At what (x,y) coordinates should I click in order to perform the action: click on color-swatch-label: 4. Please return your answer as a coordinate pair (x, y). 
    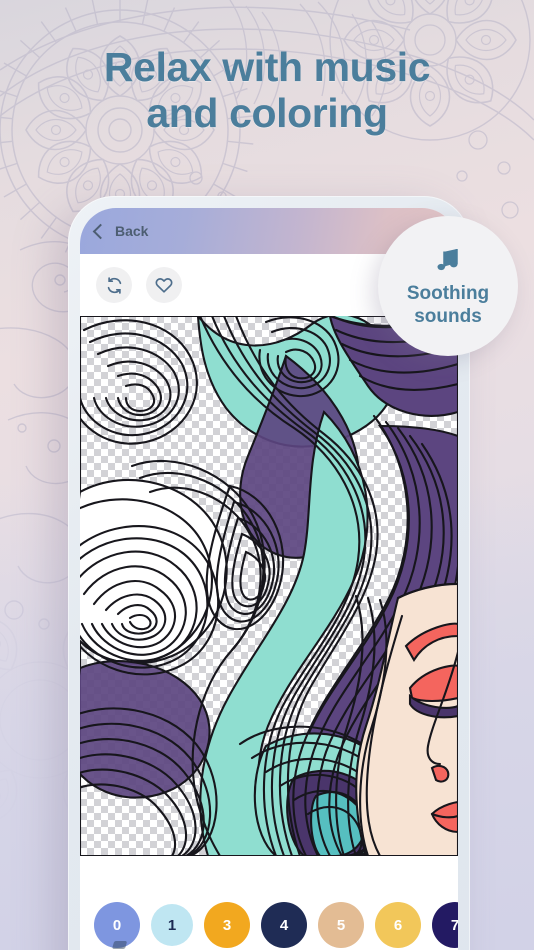
    Looking at the image, I should click on (284, 925).